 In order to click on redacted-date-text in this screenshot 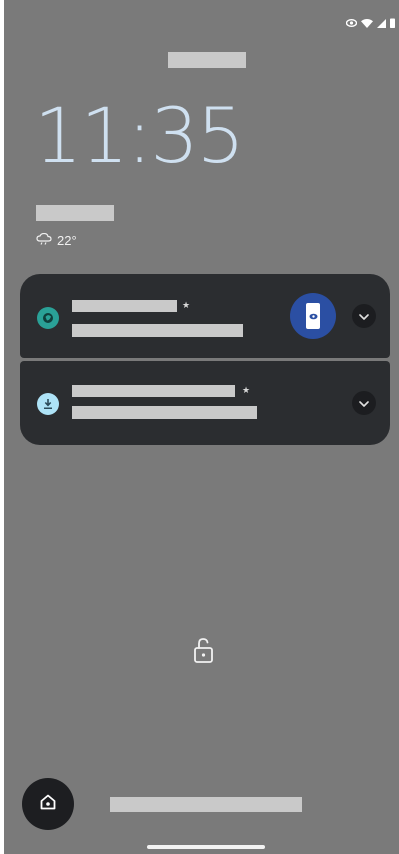, I will do `click(75, 213)`.